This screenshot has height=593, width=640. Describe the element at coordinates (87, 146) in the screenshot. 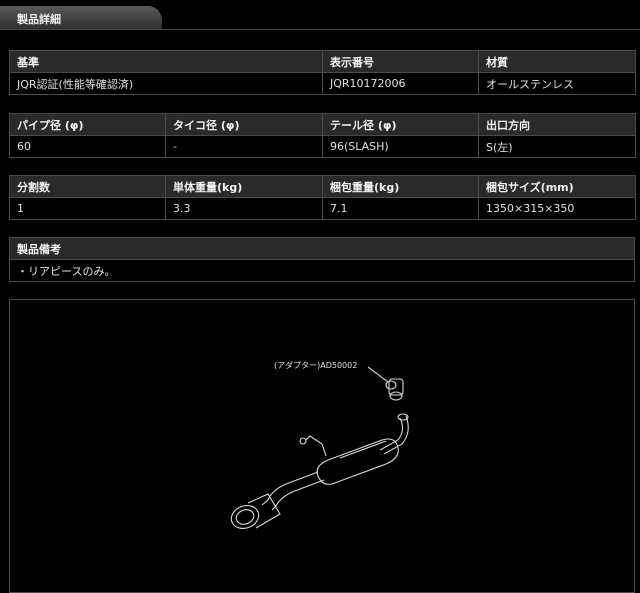

I see `value-pipe-diameter: 60` at that location.